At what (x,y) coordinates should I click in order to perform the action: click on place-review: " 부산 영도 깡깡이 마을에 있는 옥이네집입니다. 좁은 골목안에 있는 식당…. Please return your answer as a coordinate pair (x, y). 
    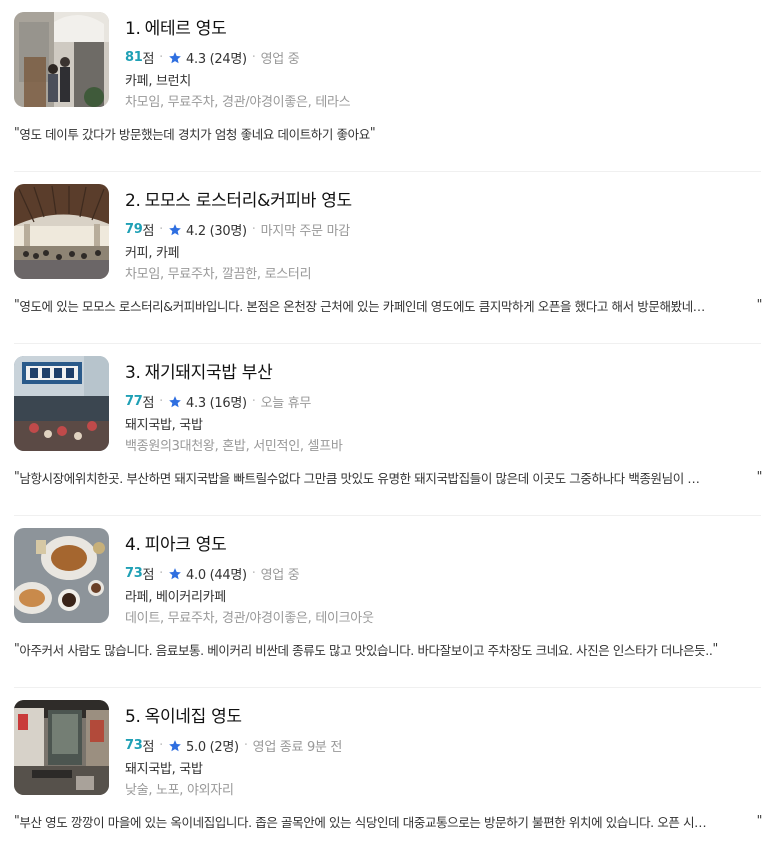
    Looking at the image, I should click on (388, 821).